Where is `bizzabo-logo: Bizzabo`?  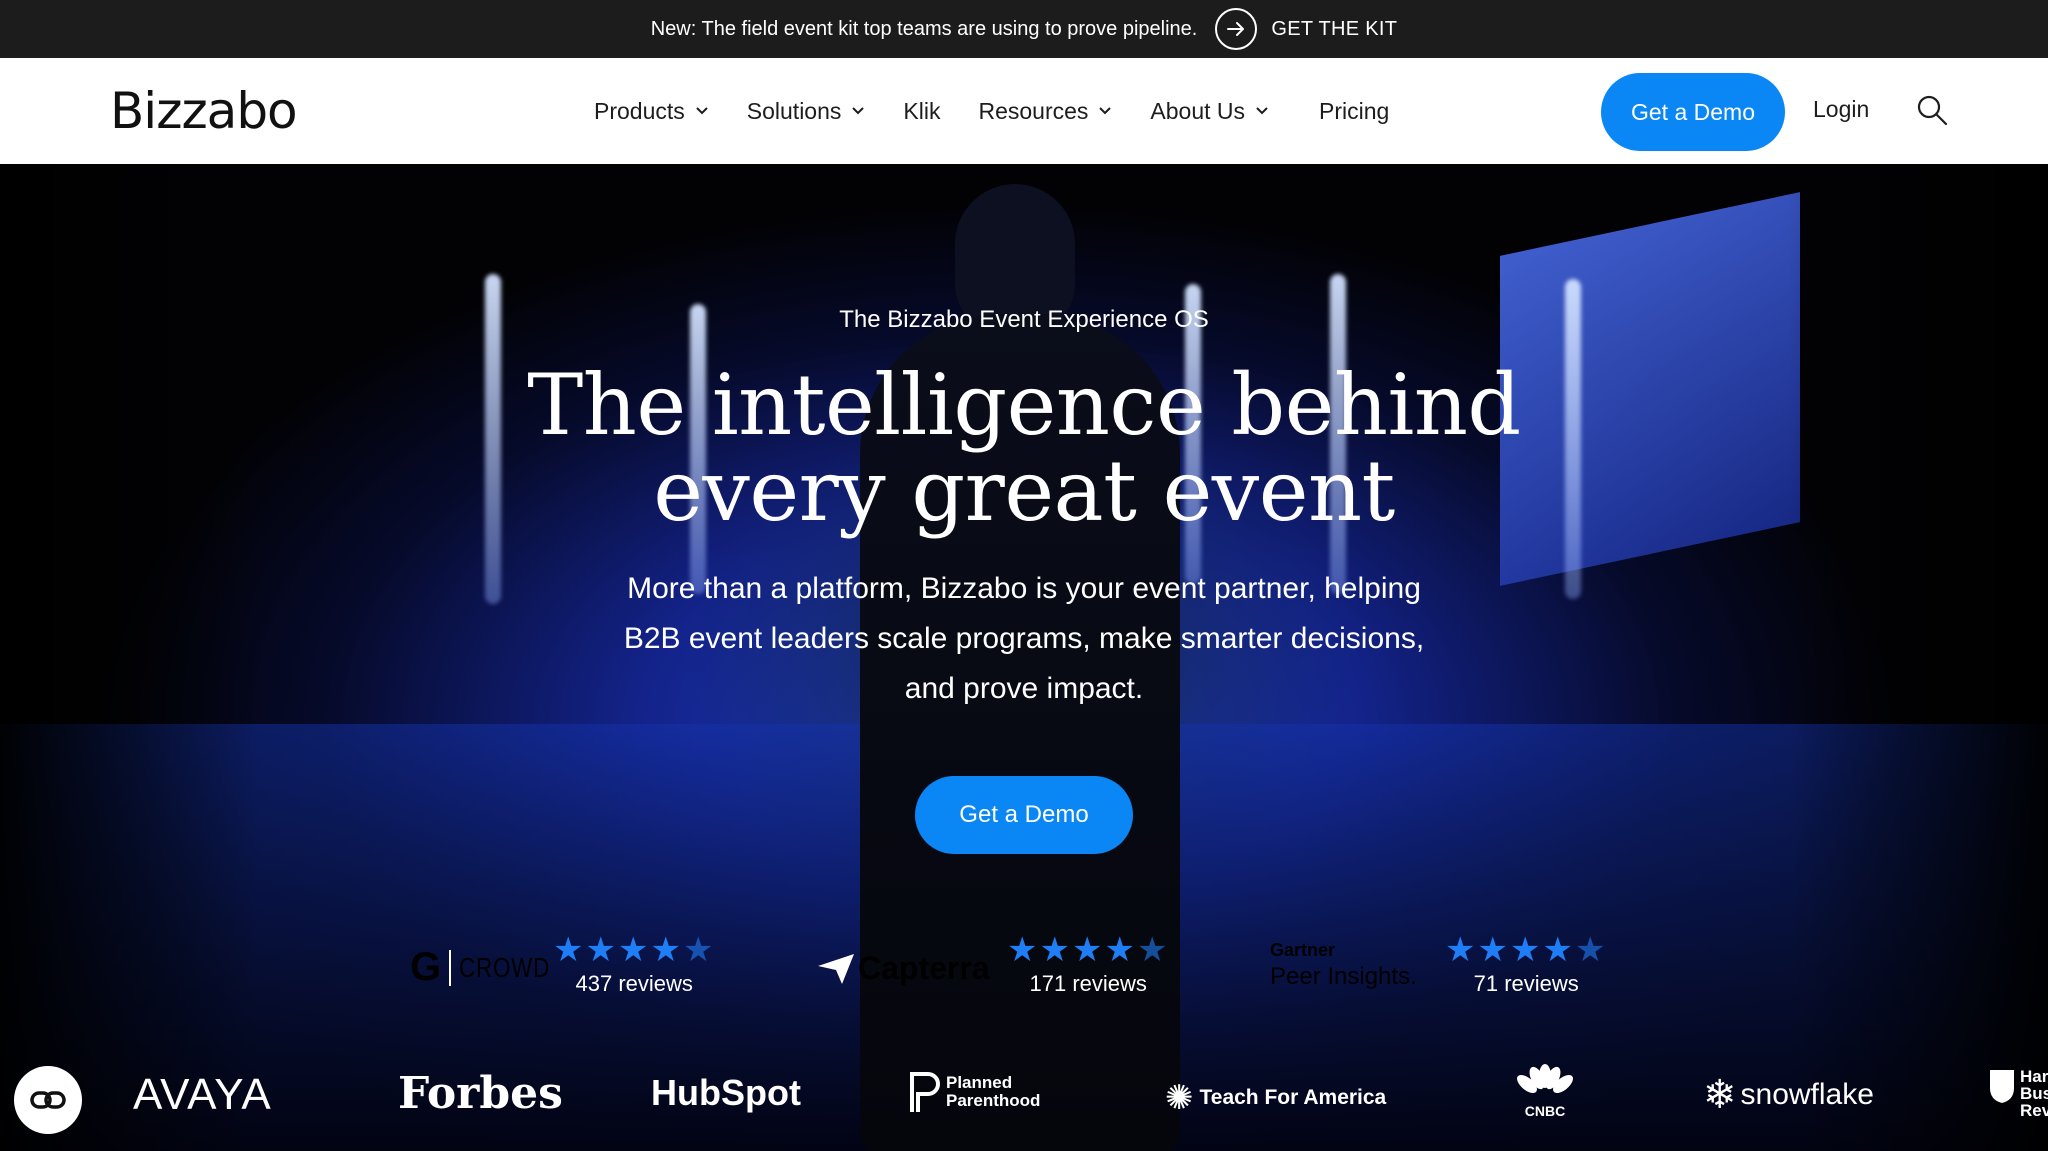
bizzabo-logo: Bizzabo is located at coordinates (204, 111).